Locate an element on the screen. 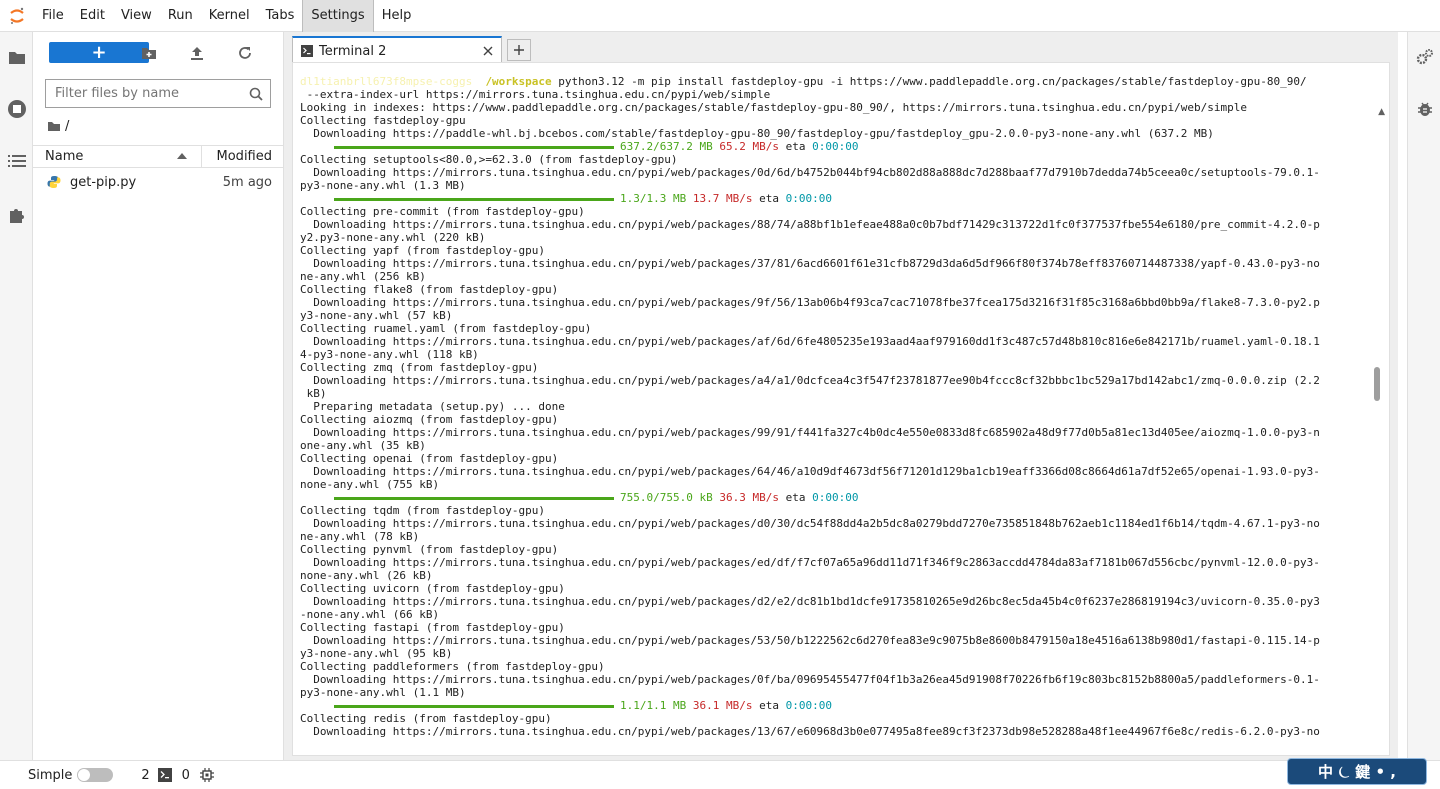 This screenshot has height=789, width=1440. menu-settings: Settings is located at coordinates (338, 16).